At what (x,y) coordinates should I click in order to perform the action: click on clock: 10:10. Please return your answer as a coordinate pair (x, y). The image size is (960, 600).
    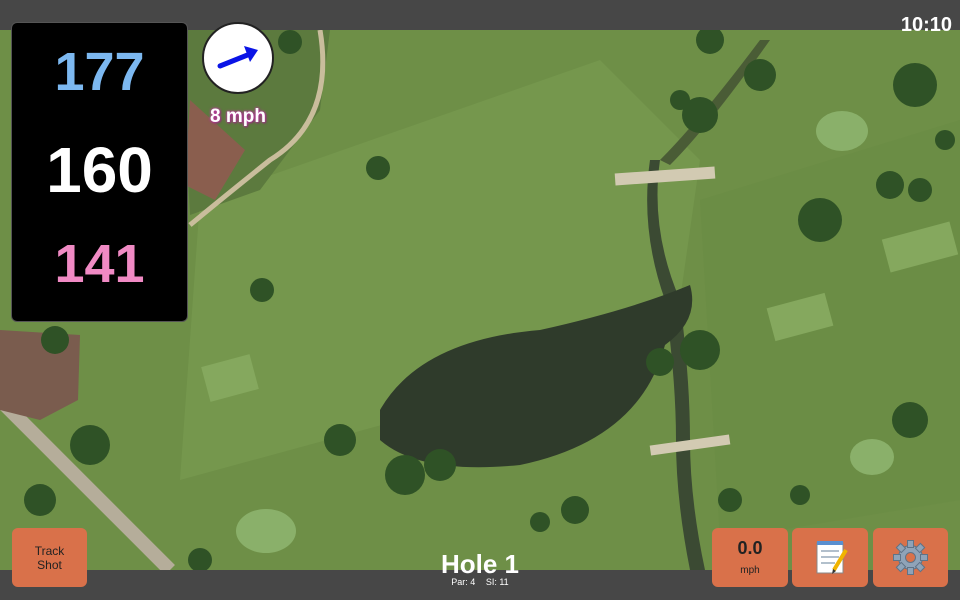
    Looking at the image, I should click on (926, 25).